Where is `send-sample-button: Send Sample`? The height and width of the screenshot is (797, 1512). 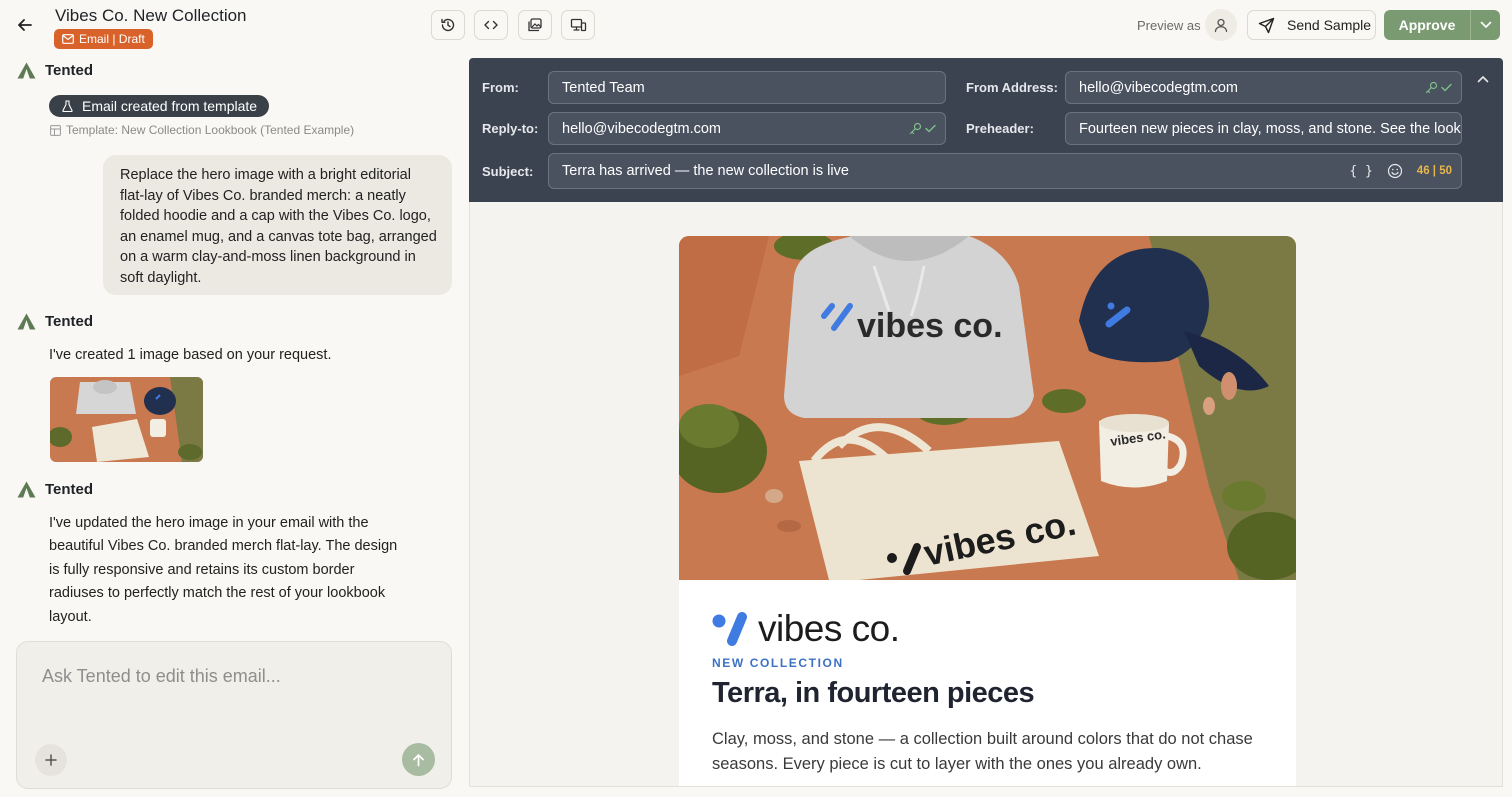
send-sample-button: Send Sample is located at coordinates (1311, 25).